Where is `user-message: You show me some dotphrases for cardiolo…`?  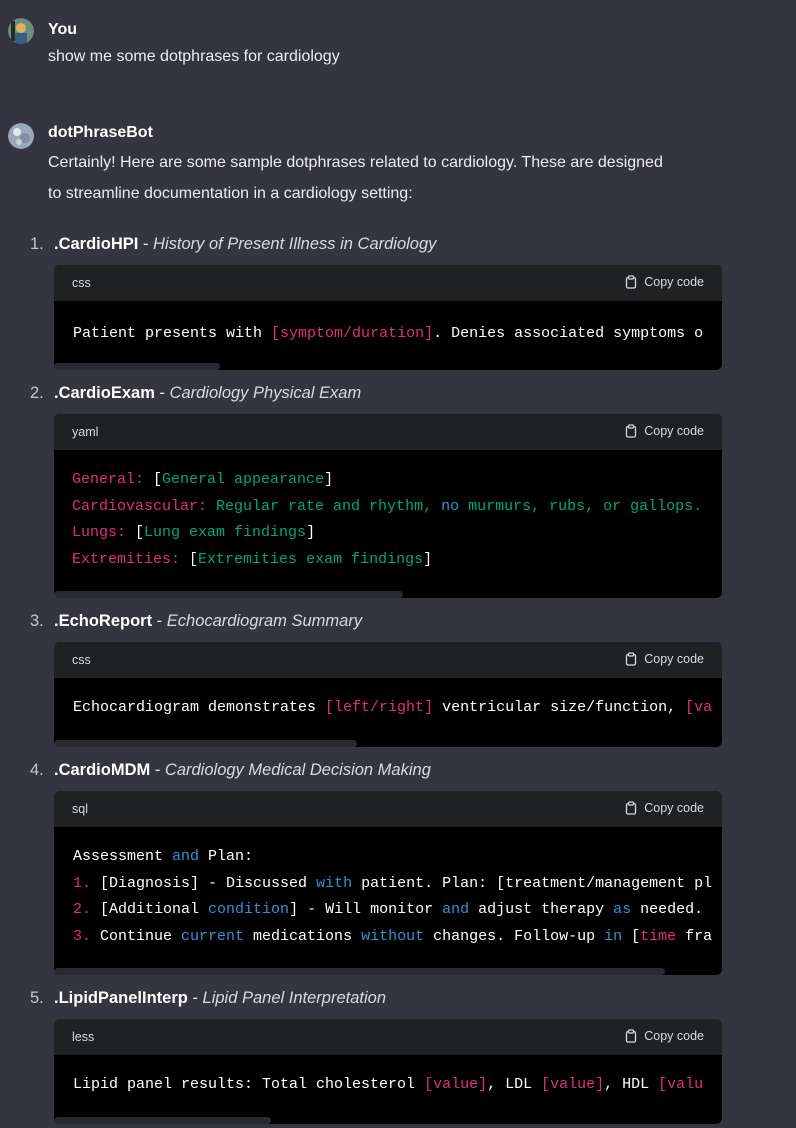
user-message: You show me some dotphrases for cardiolo… is located at coordinates (398, 45).